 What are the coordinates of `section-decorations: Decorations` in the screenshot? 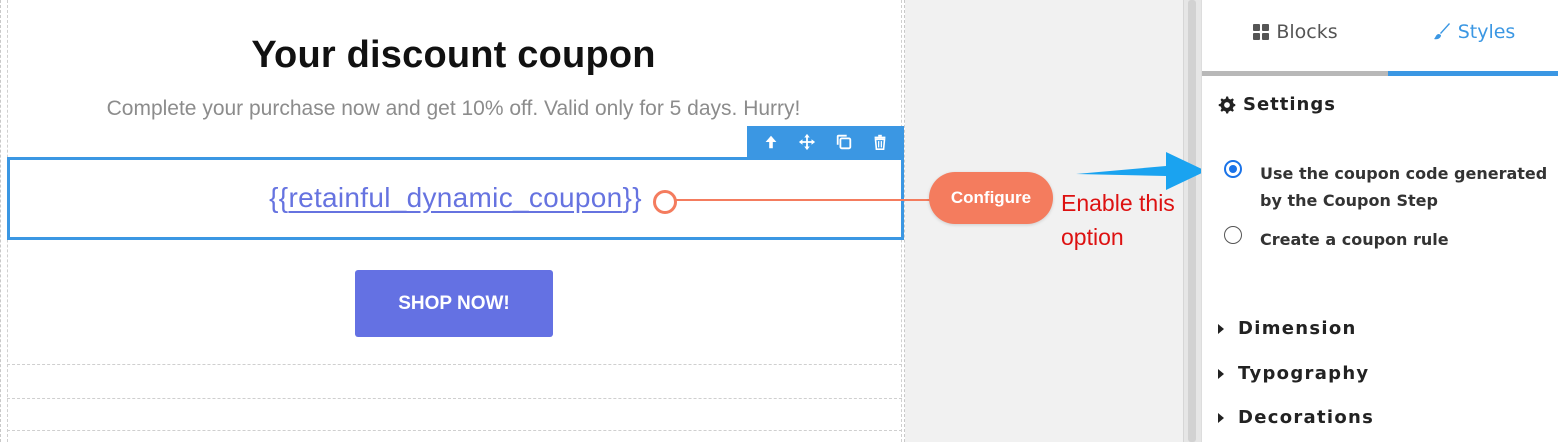 It's located at (1296, 417).